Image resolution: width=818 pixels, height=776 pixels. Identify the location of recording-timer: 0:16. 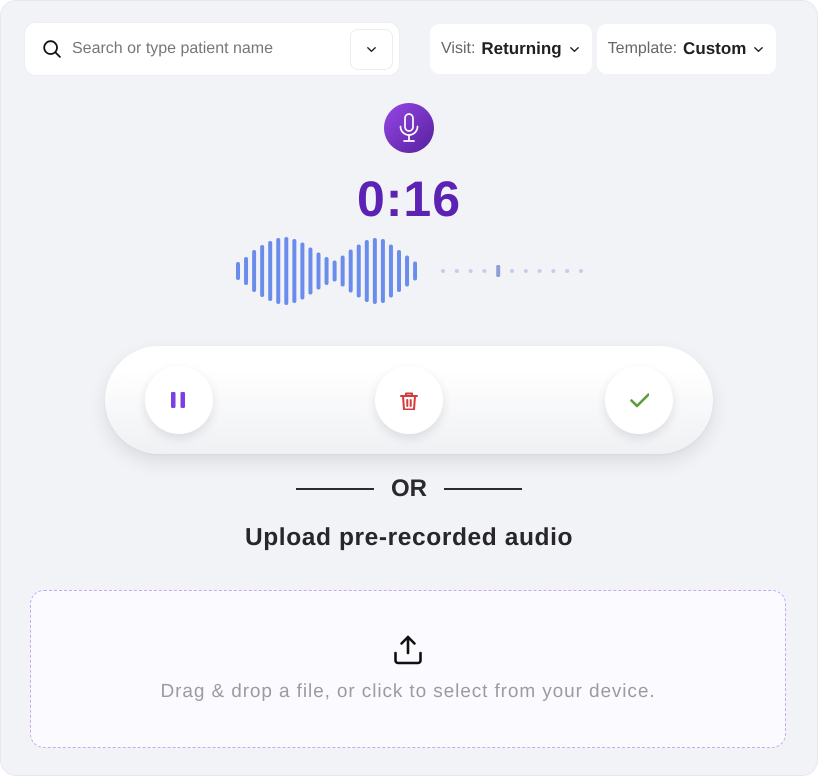
(409, 199).